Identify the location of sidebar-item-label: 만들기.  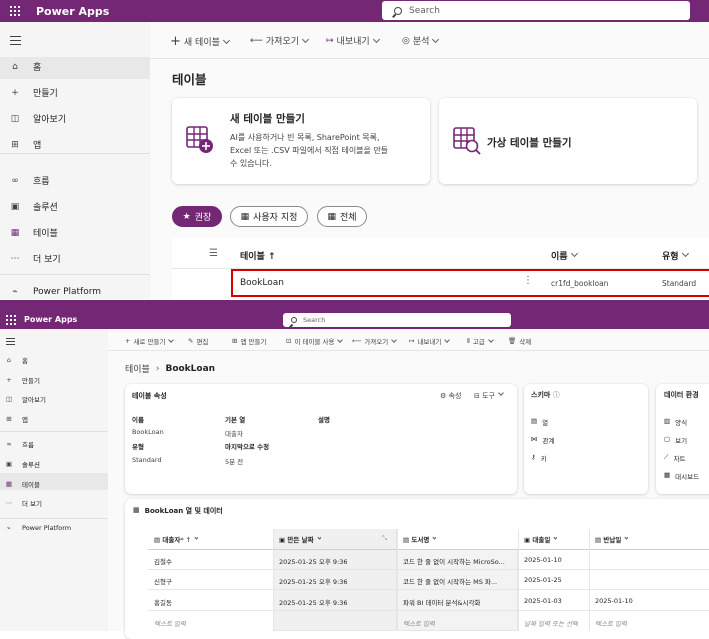
(45, 94).